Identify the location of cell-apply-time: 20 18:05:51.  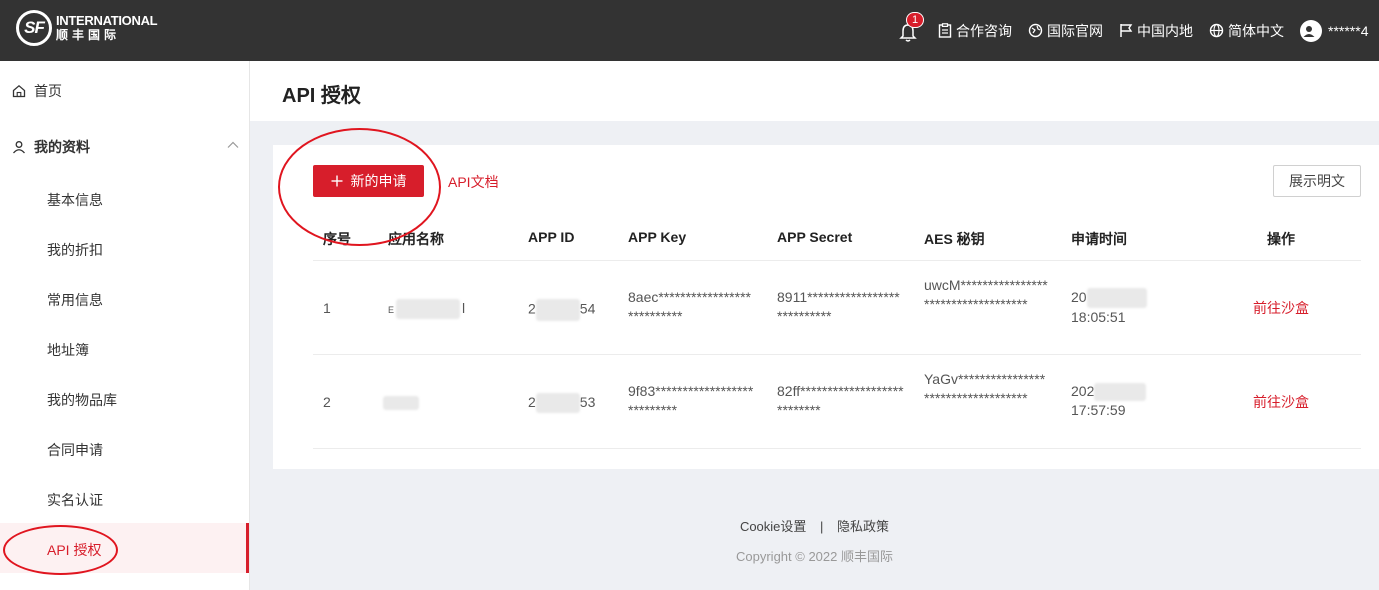
(1109, 307).